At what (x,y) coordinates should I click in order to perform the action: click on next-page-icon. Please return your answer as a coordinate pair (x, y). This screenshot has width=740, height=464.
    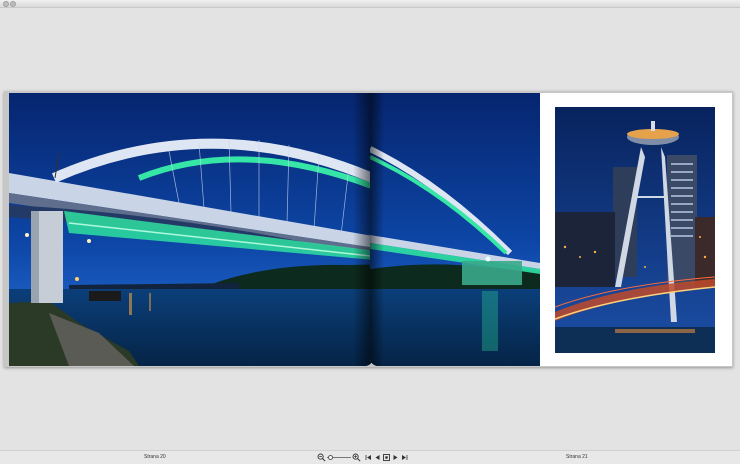
    Looking at the image, I should click on (395, 457).